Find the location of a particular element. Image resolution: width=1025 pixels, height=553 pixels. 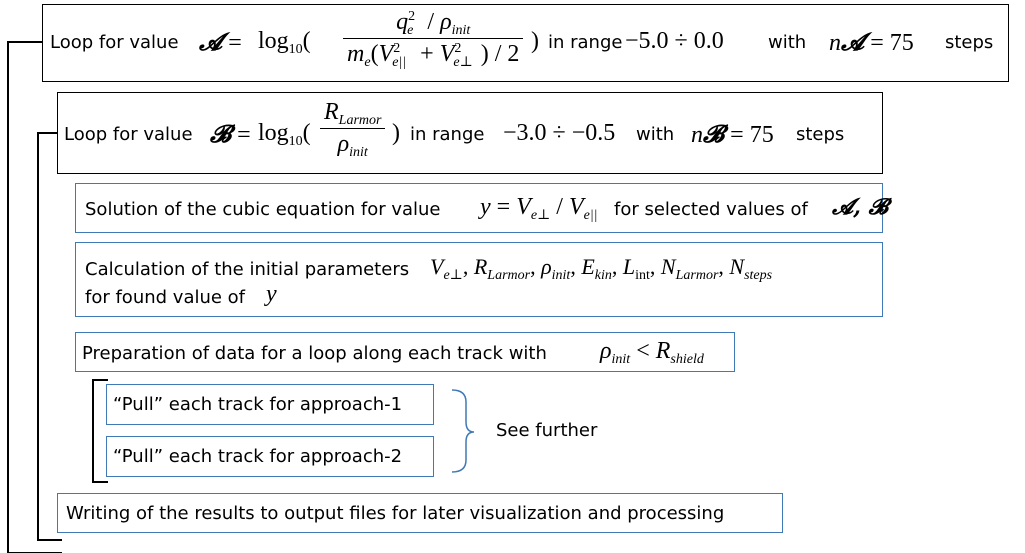

cubic-tail: for selected values of is located at coordinates (711, 209).